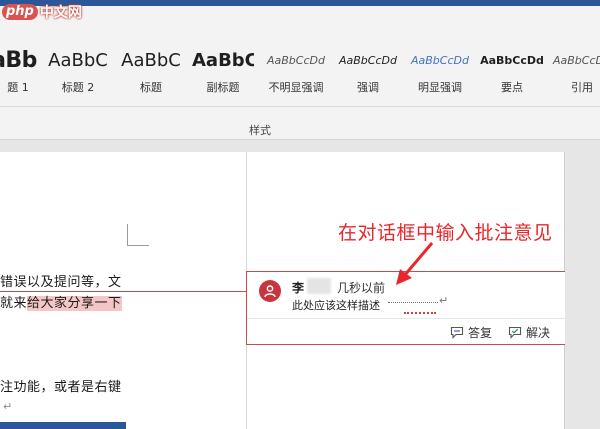 The width and height of the screenshot is (600, 429). Describe the element at coordinates (440, 76) in the screenshot. I see `style-intense-emphasis: AaBbCcDd 明显强调` at that location.